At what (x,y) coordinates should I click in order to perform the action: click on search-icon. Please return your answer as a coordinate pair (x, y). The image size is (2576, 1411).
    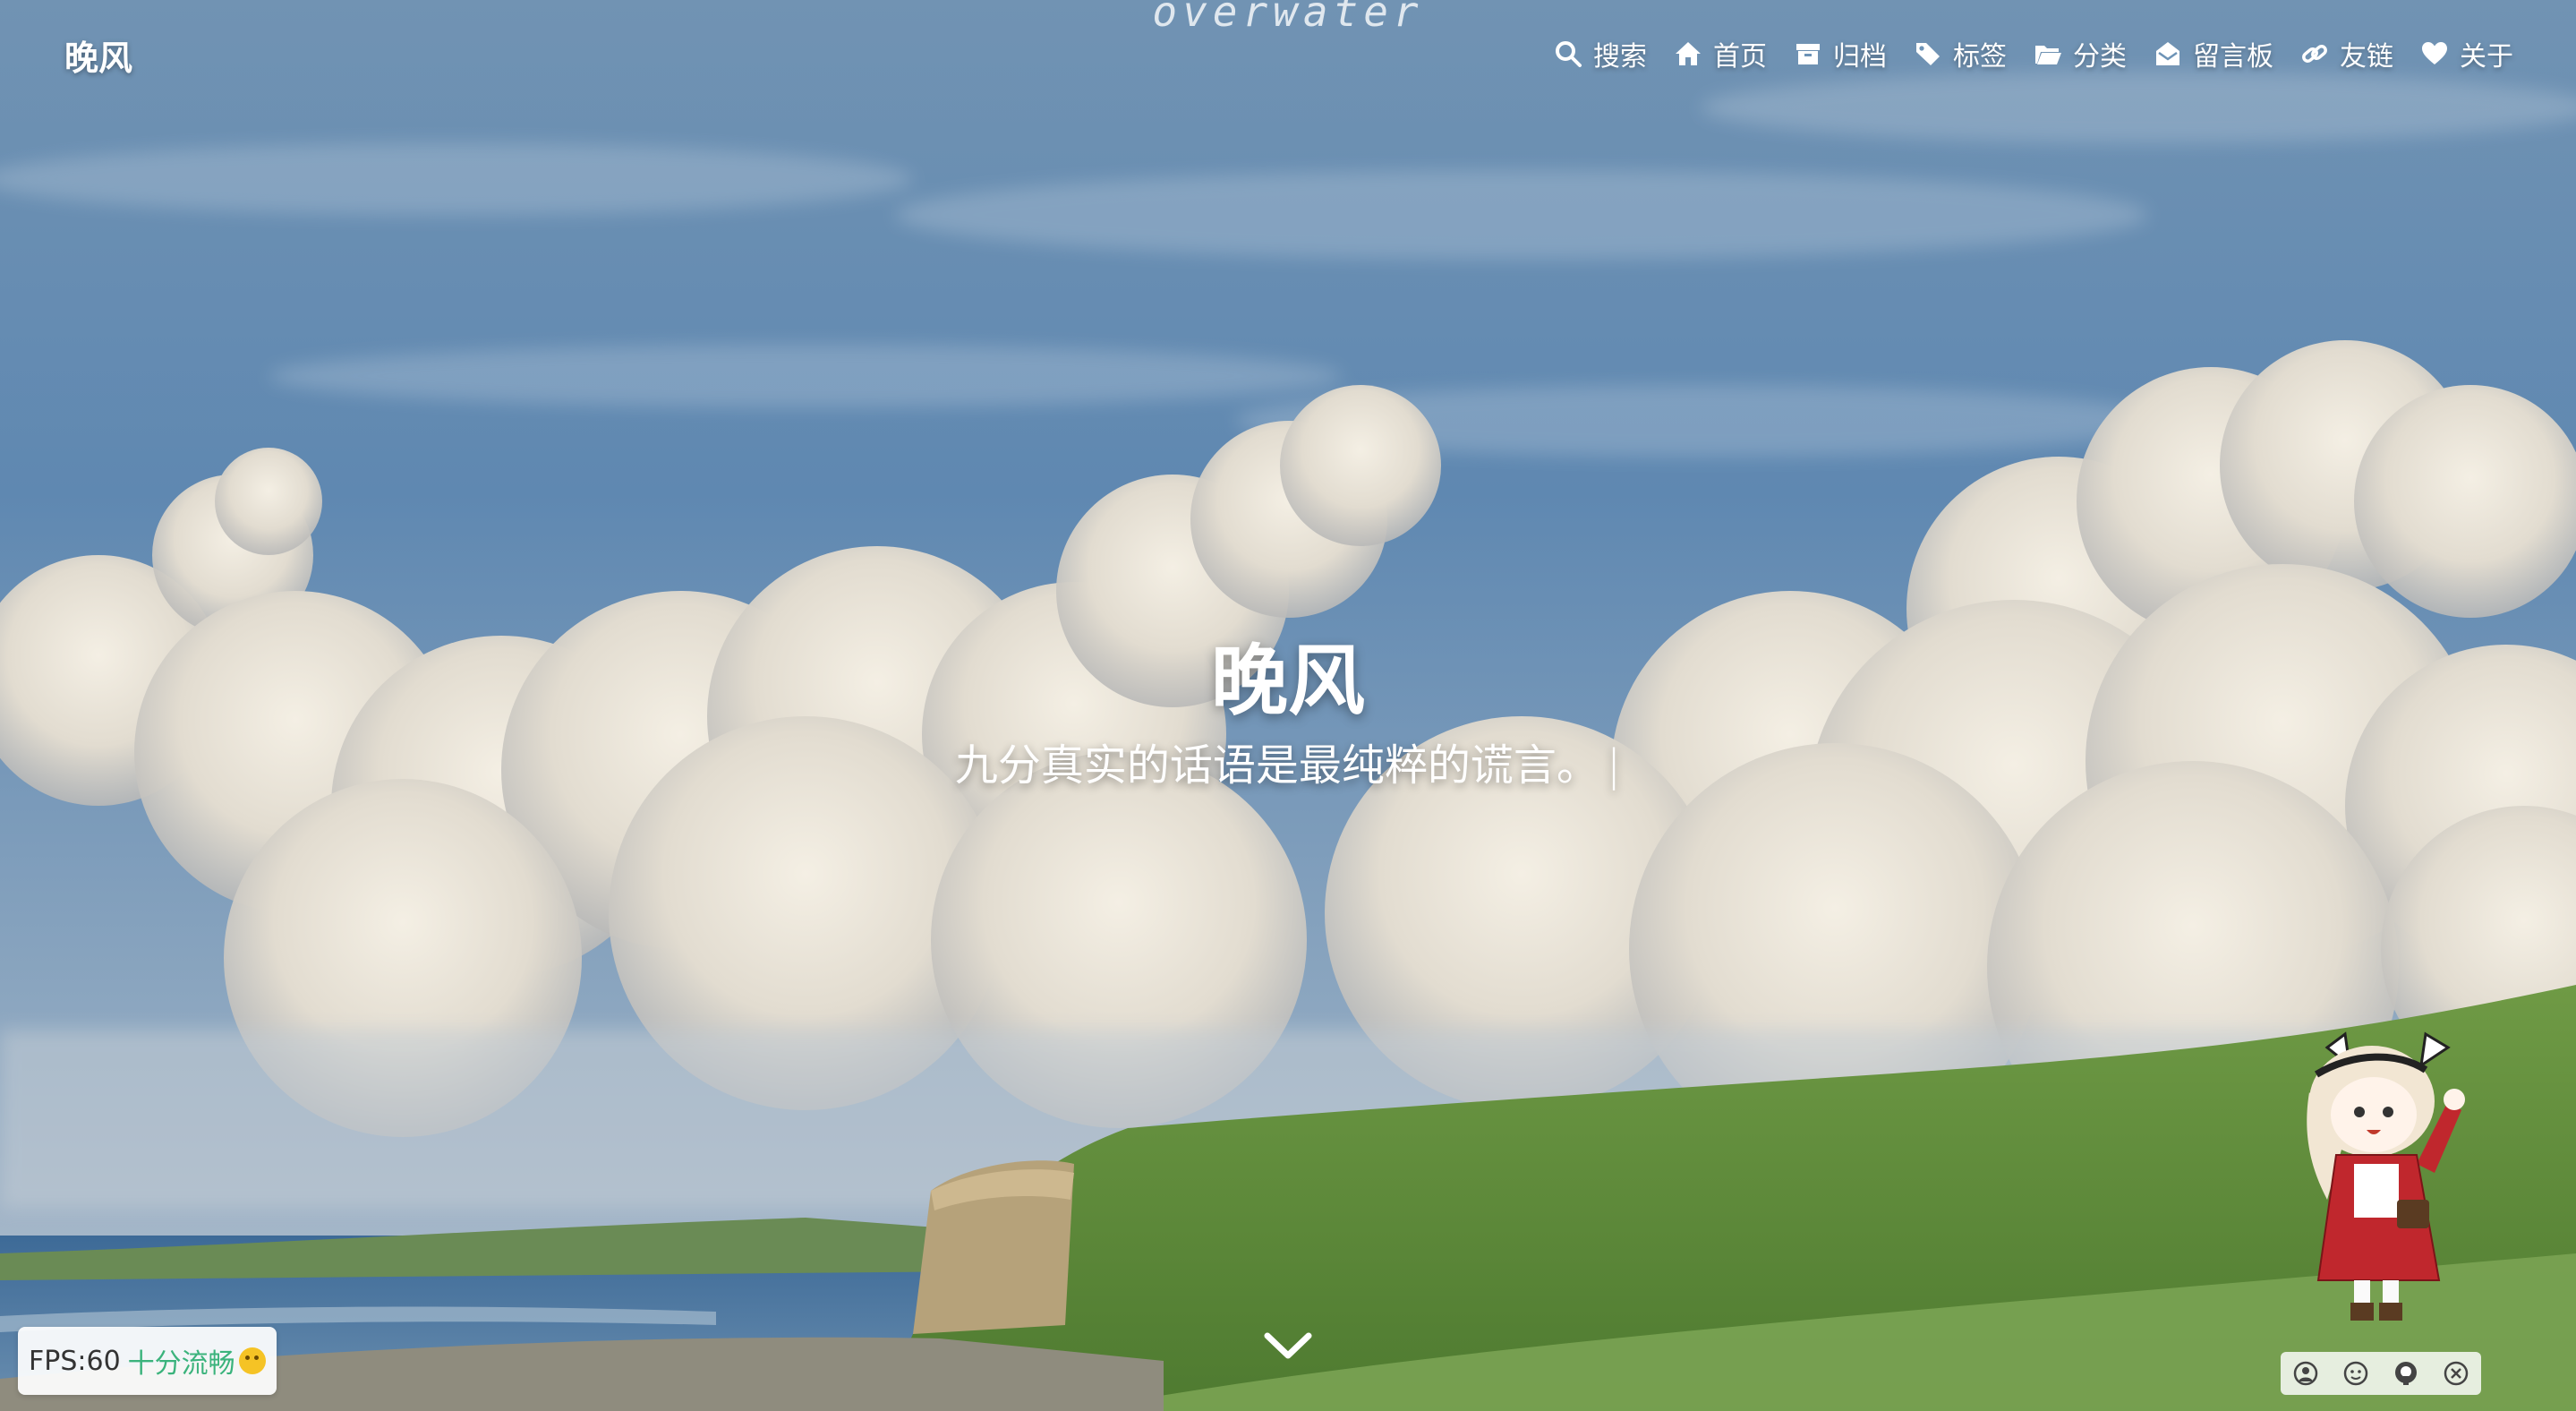
    Looking at the image, I should click on (1568, 53).